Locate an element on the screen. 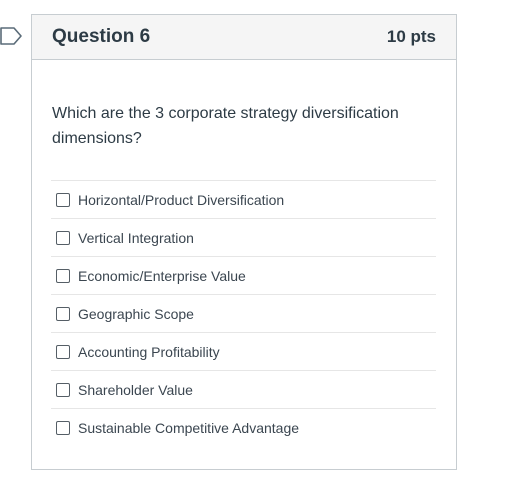  answer-option: Sustainable Competitive Advantage is located at coordinates (243, 427).